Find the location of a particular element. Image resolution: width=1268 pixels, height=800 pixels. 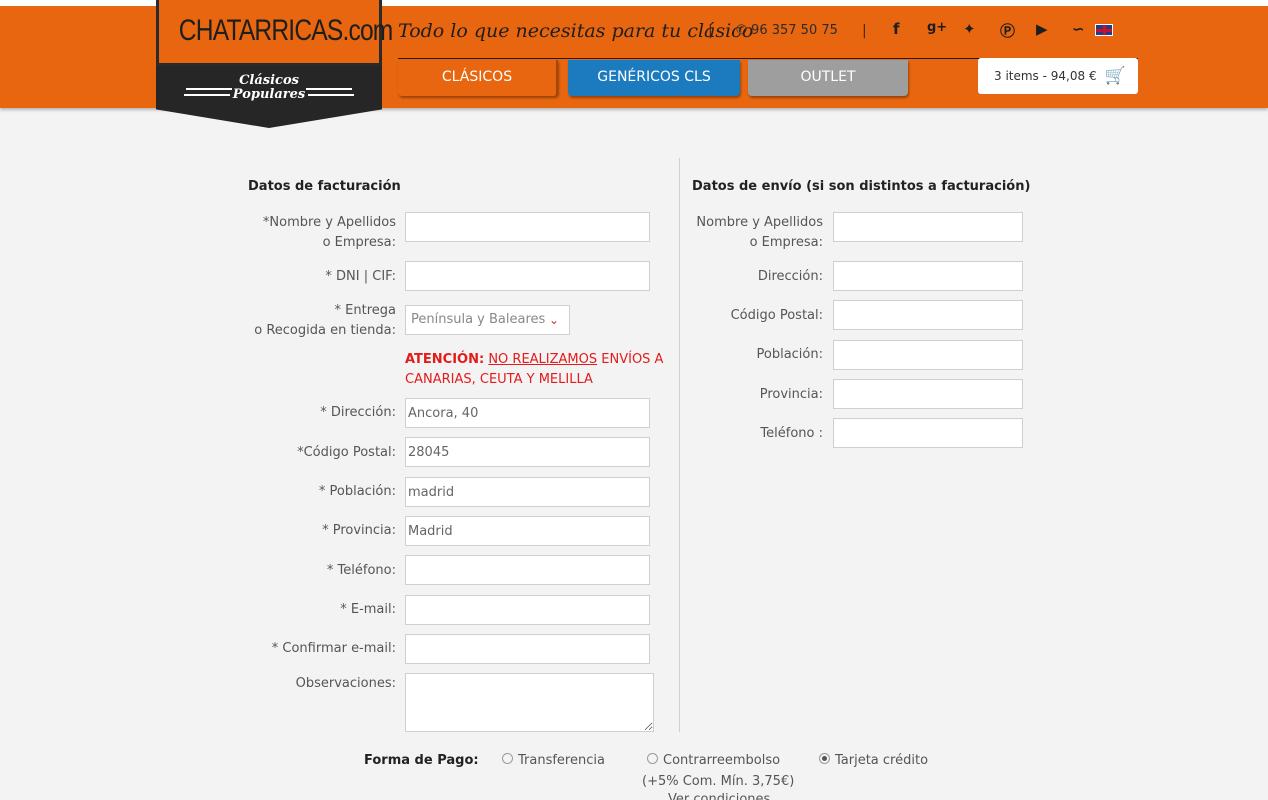

cod-commission-note: (+5% Com. Mín. 3,75€) is located at coordinates (718, 781).